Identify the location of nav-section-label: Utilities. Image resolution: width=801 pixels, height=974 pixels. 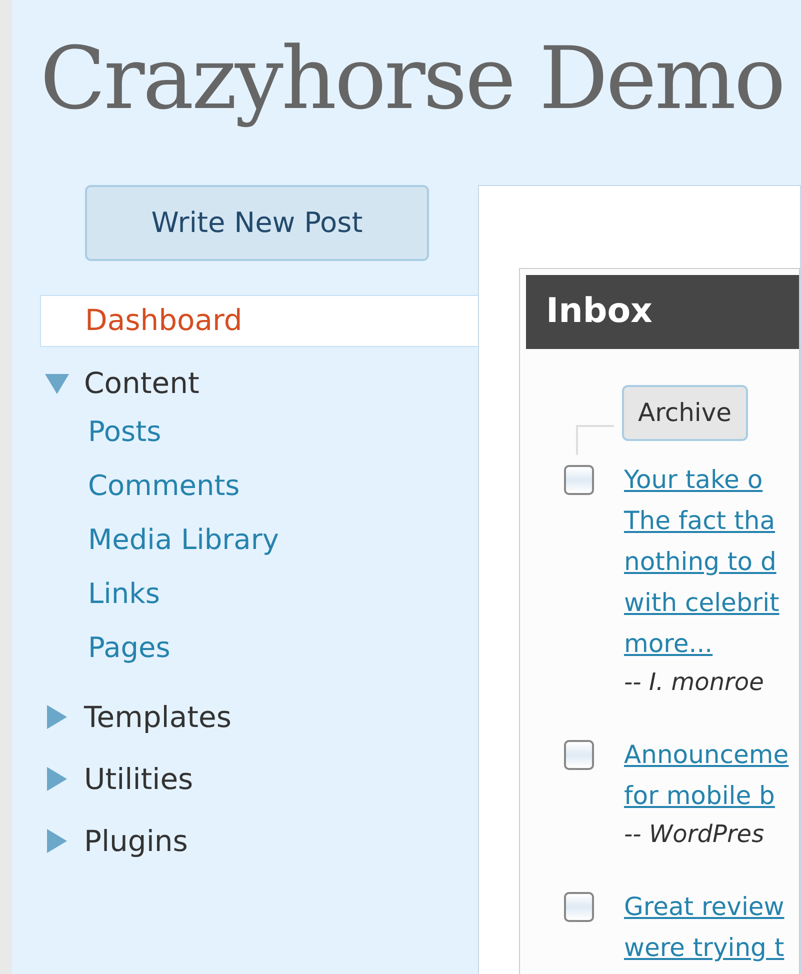
(139, 778).